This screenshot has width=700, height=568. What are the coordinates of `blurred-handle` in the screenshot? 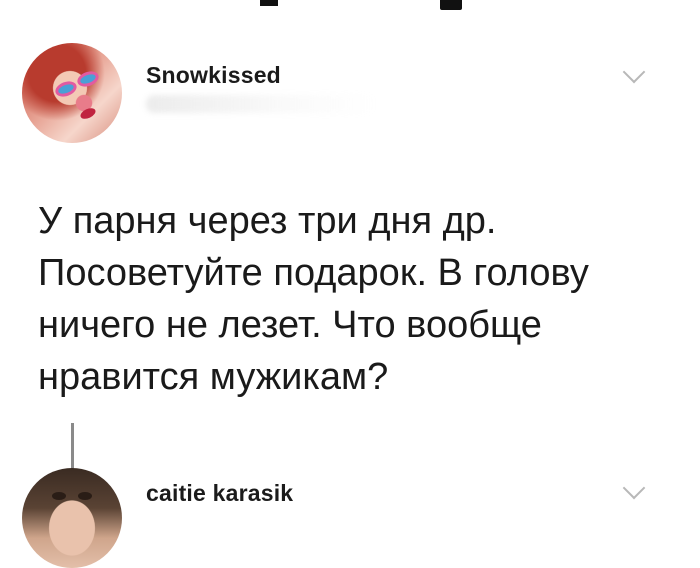 It's located at (261, 104).